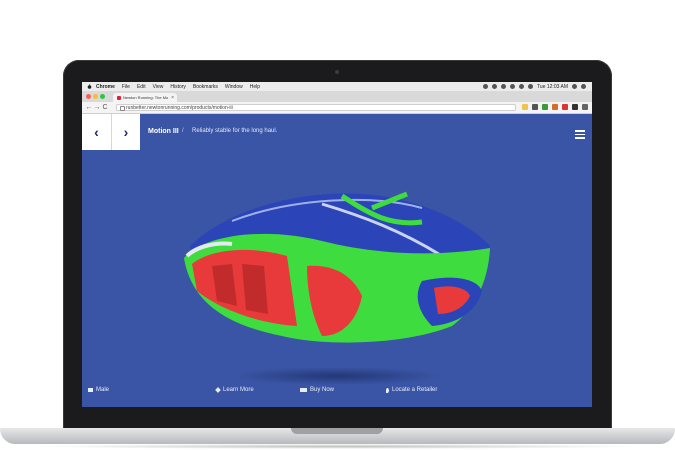 This screenshot has height=450, width=675. What do you see at coordinates (337, 72) in the screenshot?
I see `camera-icon` at bounding box center [337, 72].